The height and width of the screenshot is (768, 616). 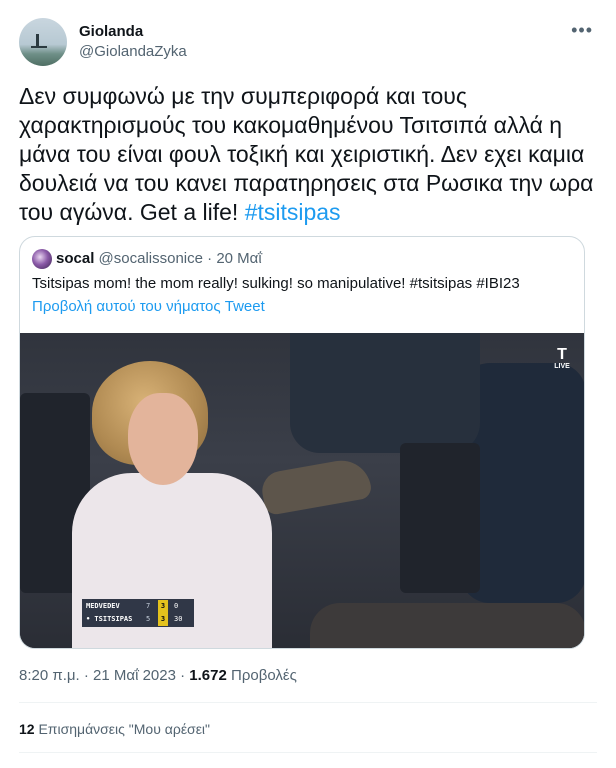 I want to click on avatar-paddleboard, so click(x=39, y=47).